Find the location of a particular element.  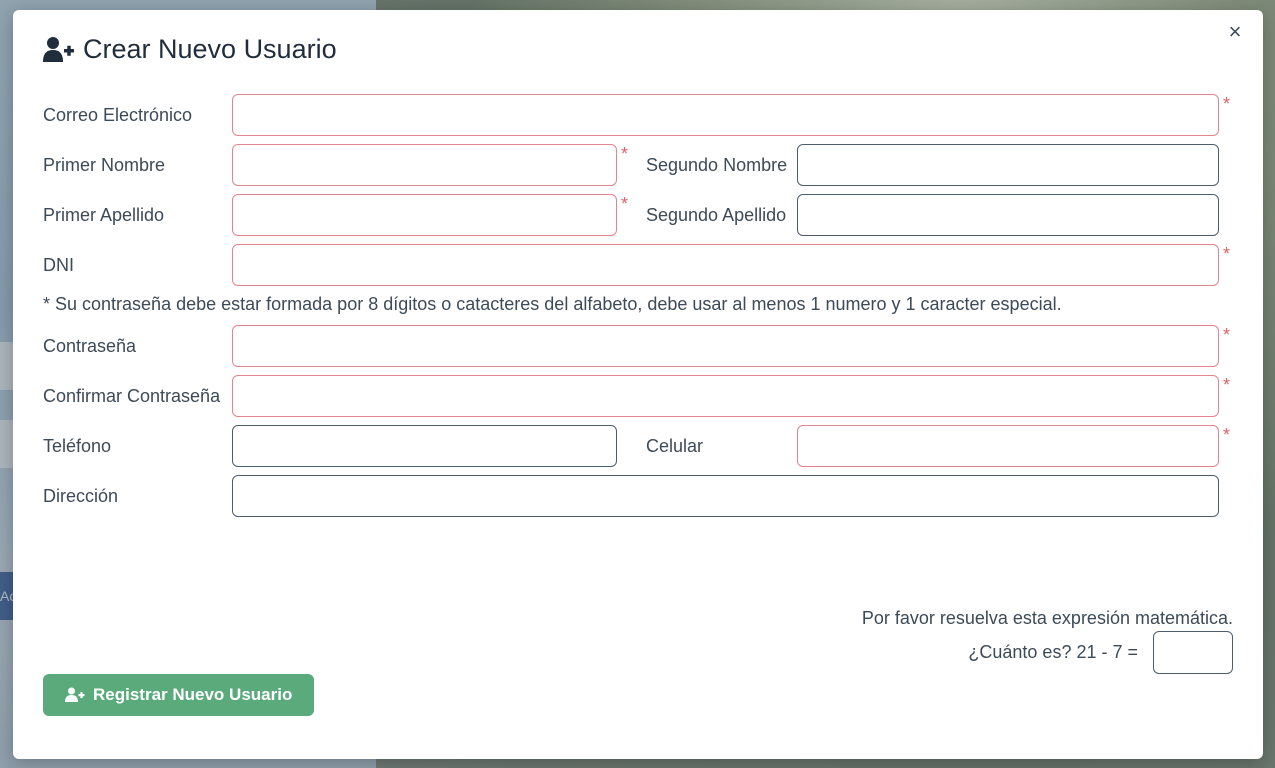

password-label: Contraseña is located at coordinates (90, 346).